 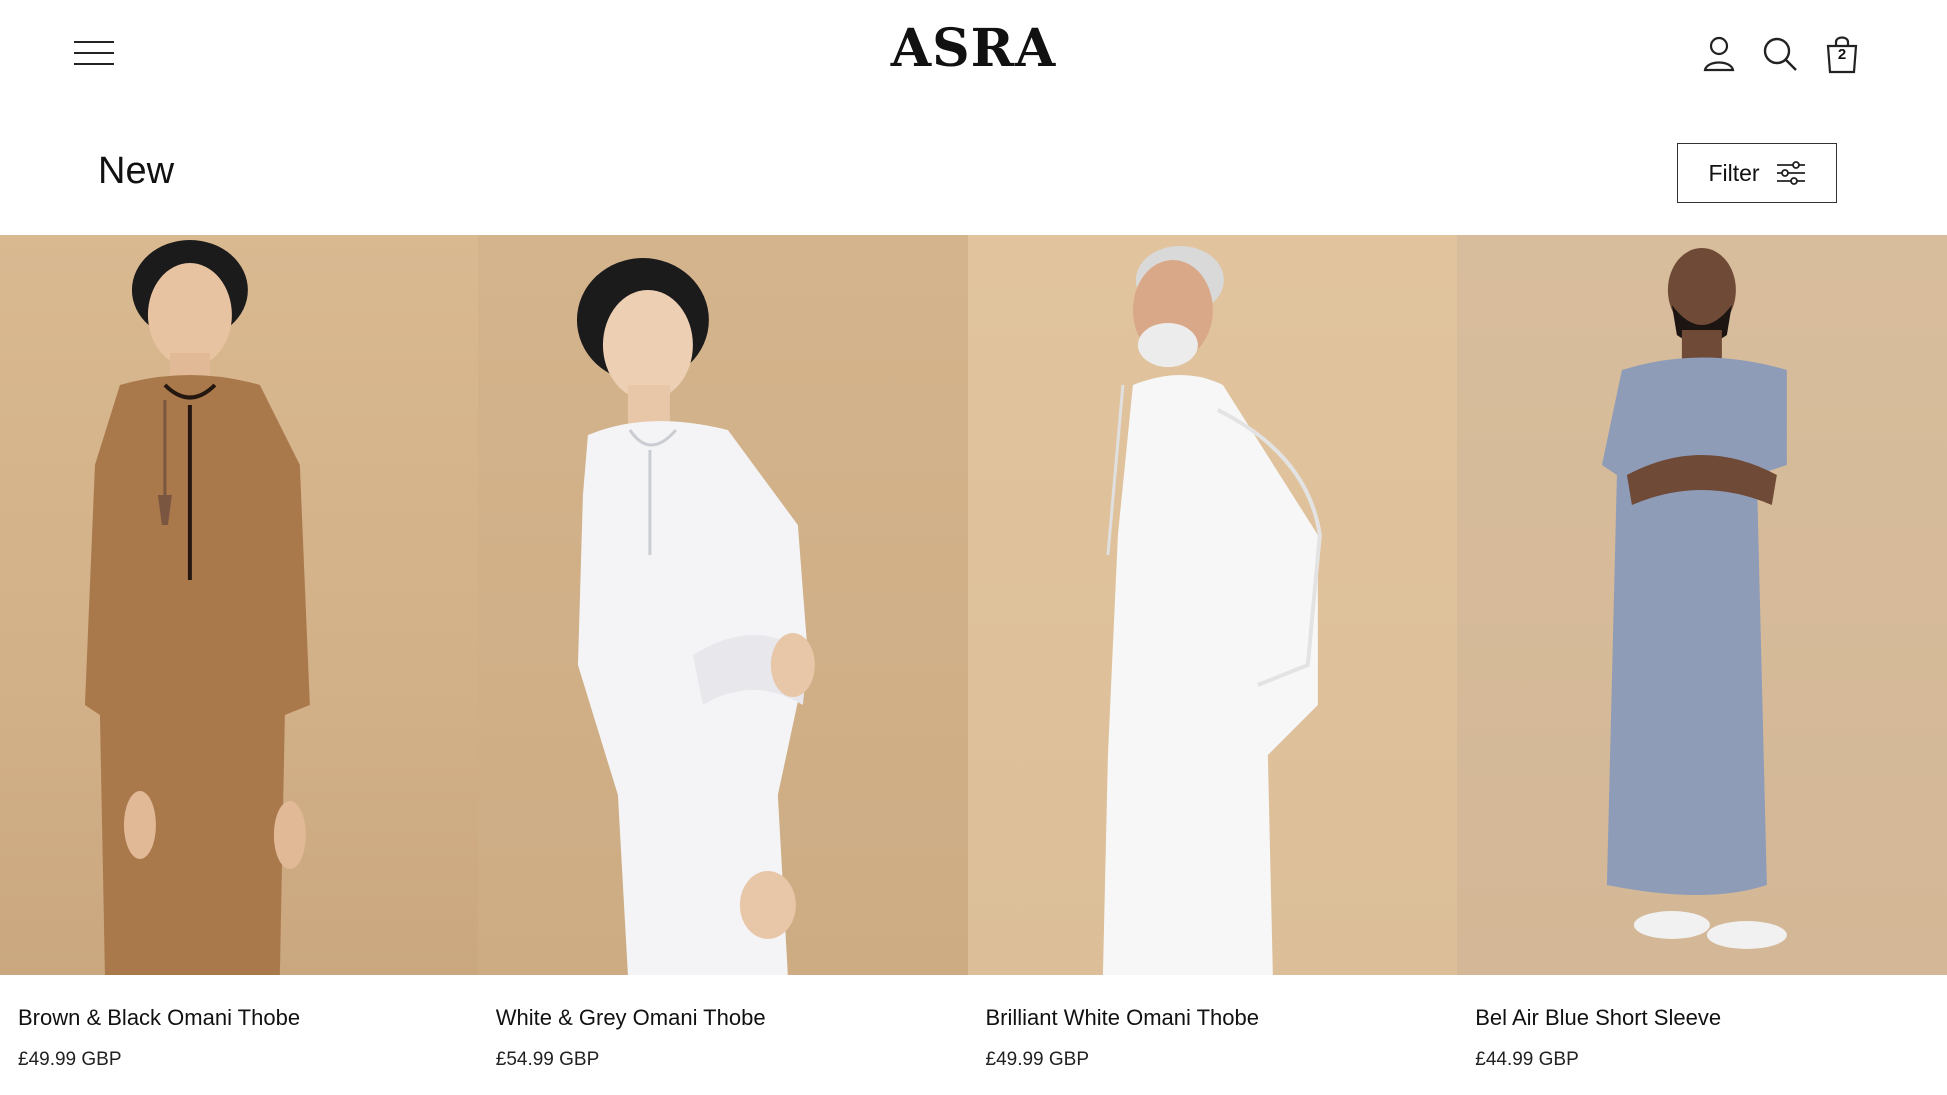 What do you see at coordinates (1734, 172) in the screenshot?
I see `filter-label: Filter` at bounding box center [1734, 172].